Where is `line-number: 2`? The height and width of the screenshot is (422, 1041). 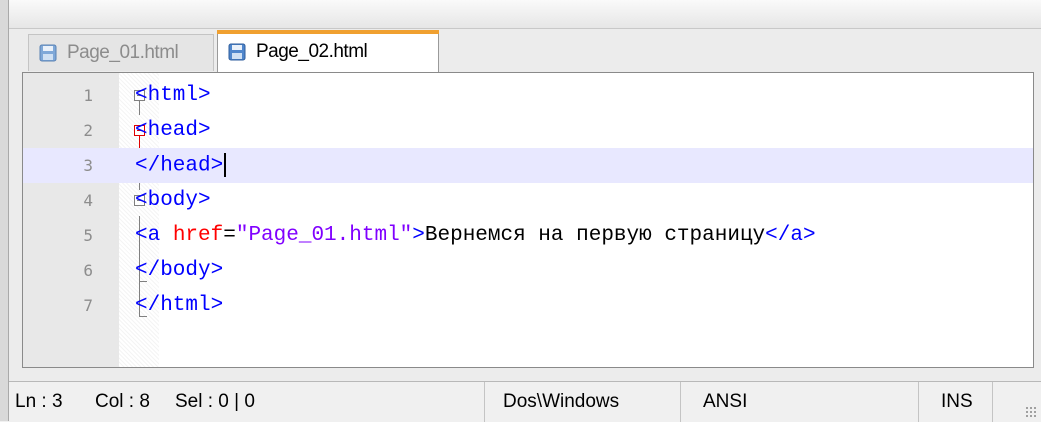 line-number: 2 is located at coordinates (88, 130).